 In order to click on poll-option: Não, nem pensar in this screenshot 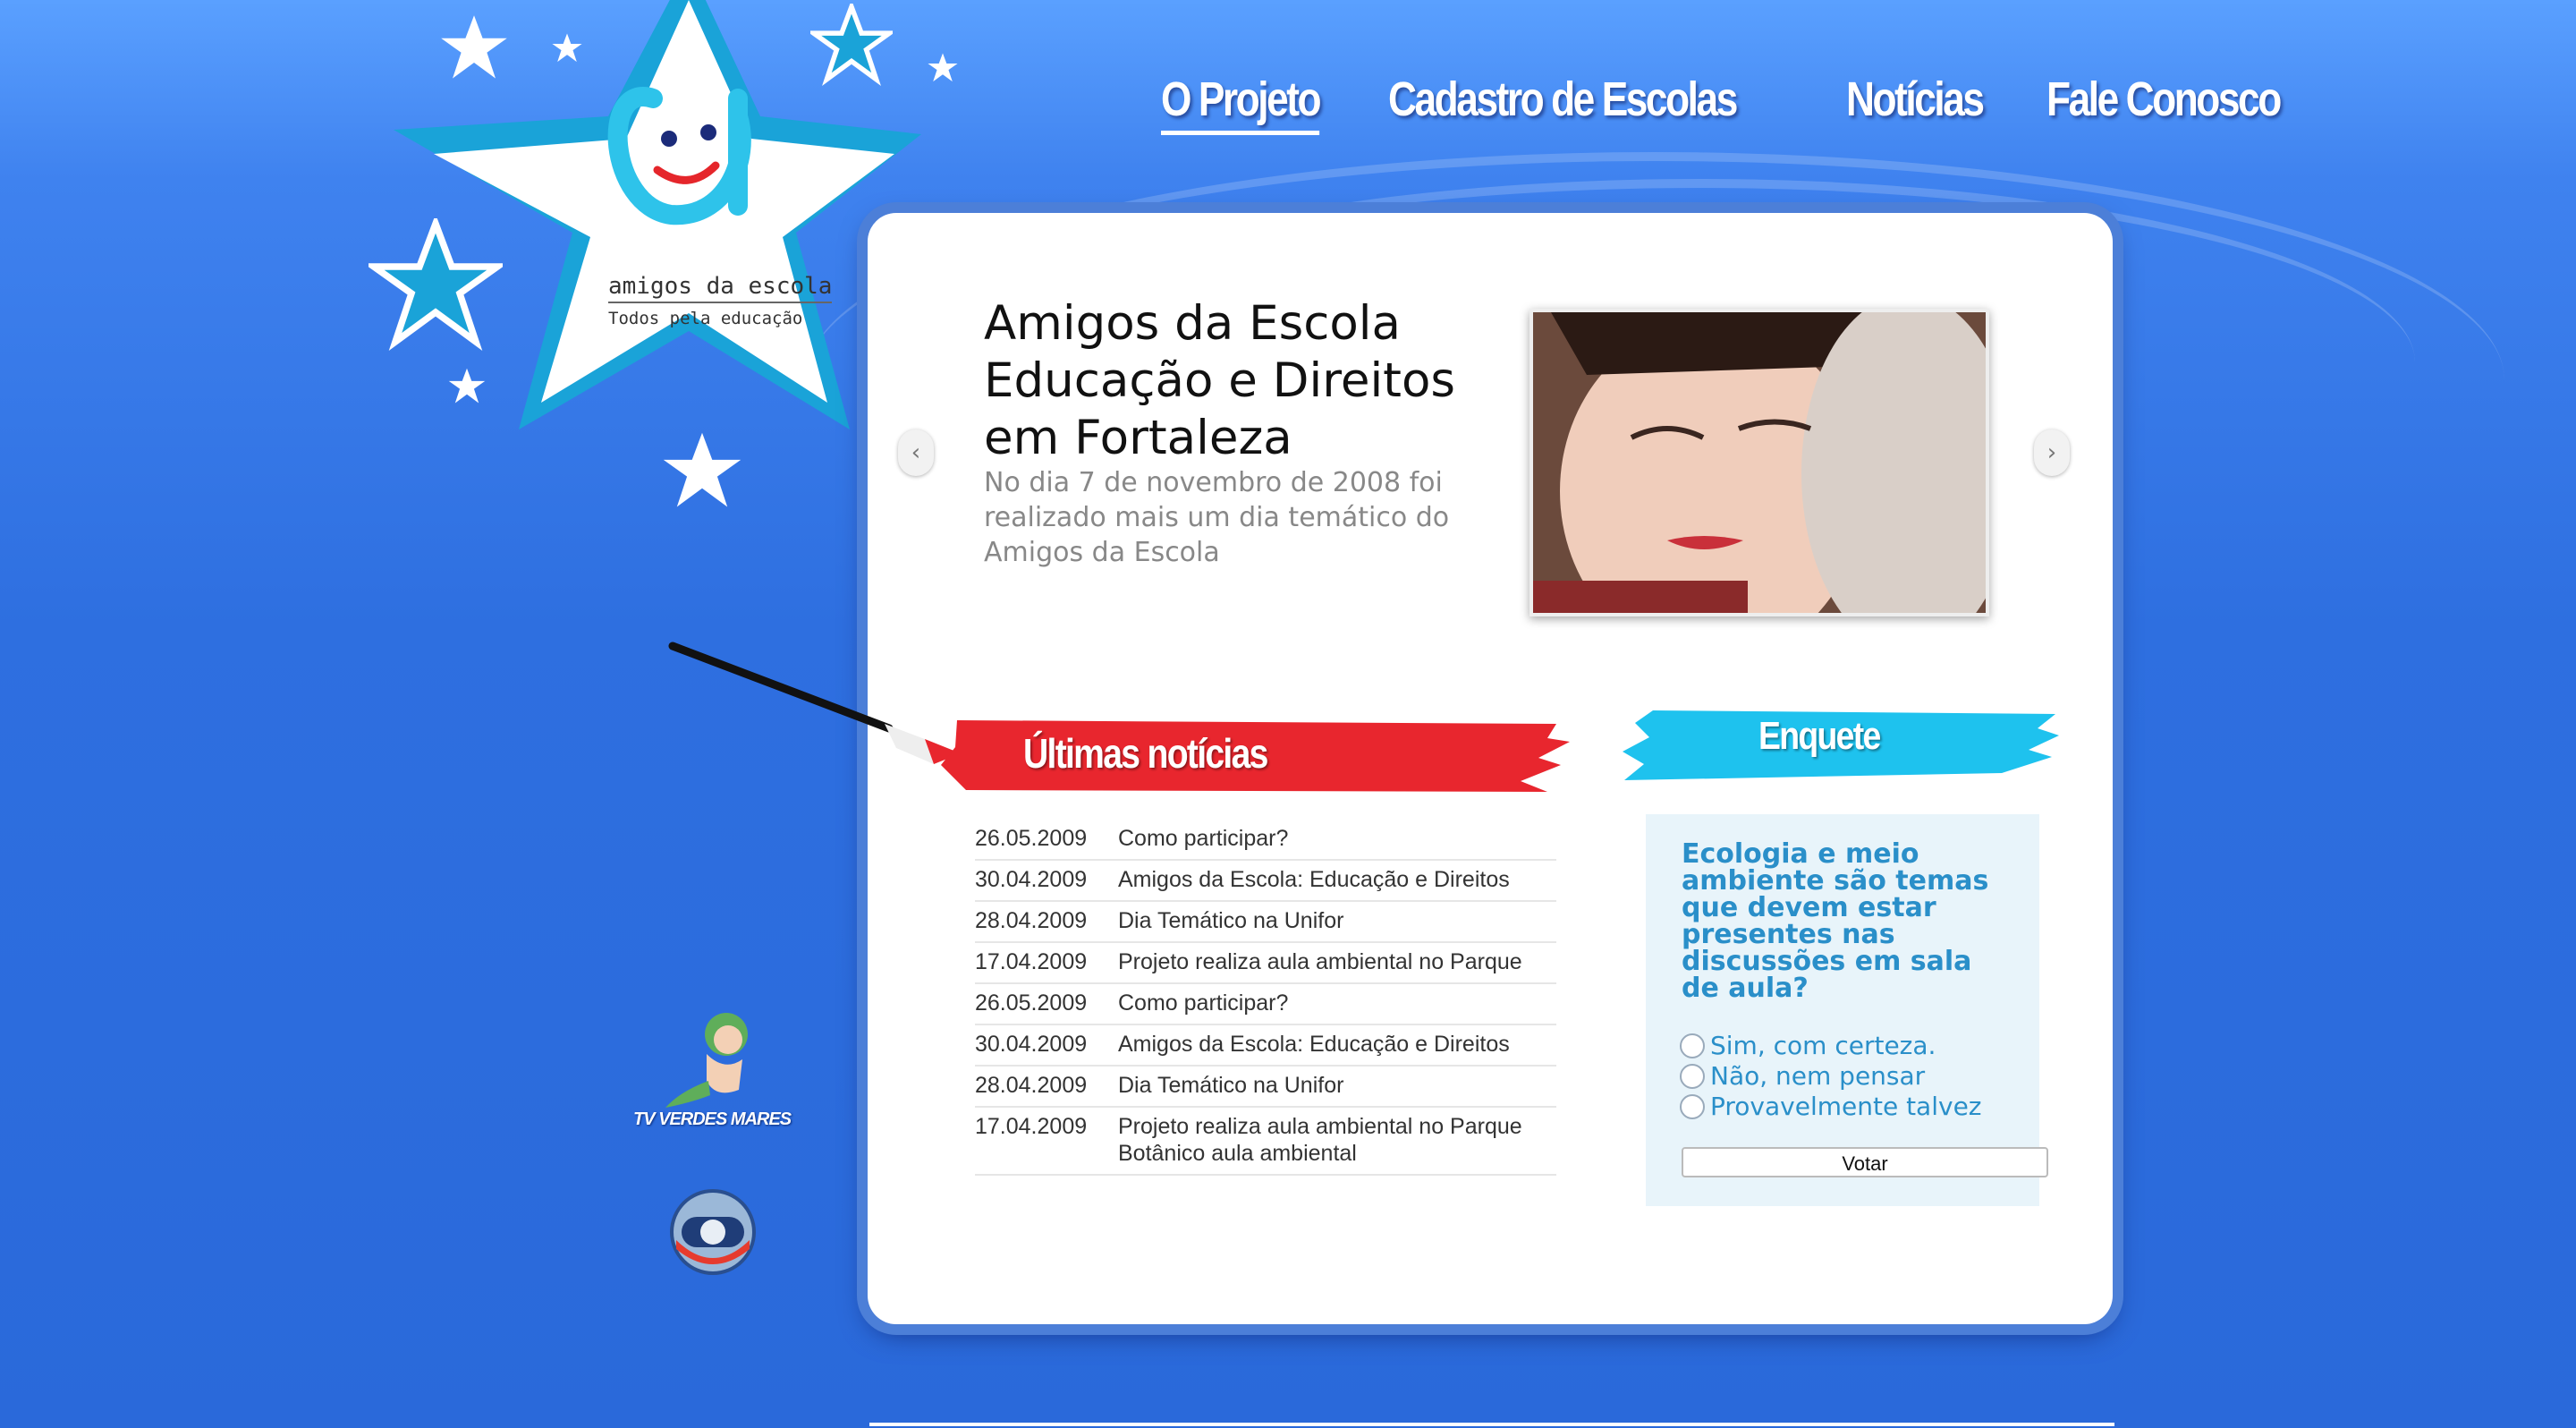, I will do `click(1802, 1076)`.